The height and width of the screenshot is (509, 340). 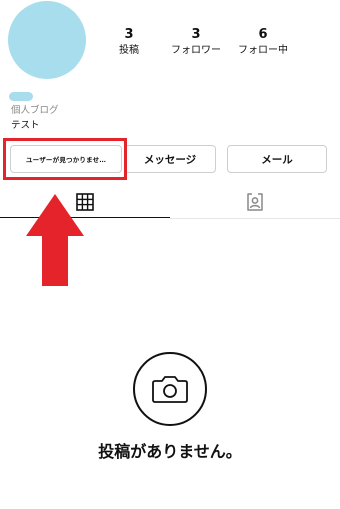 What do you see at coordinates (170, 451) in the screenshot?
I see `empty-state-text: 投稿がありません。` at bounding box center [170, 451].